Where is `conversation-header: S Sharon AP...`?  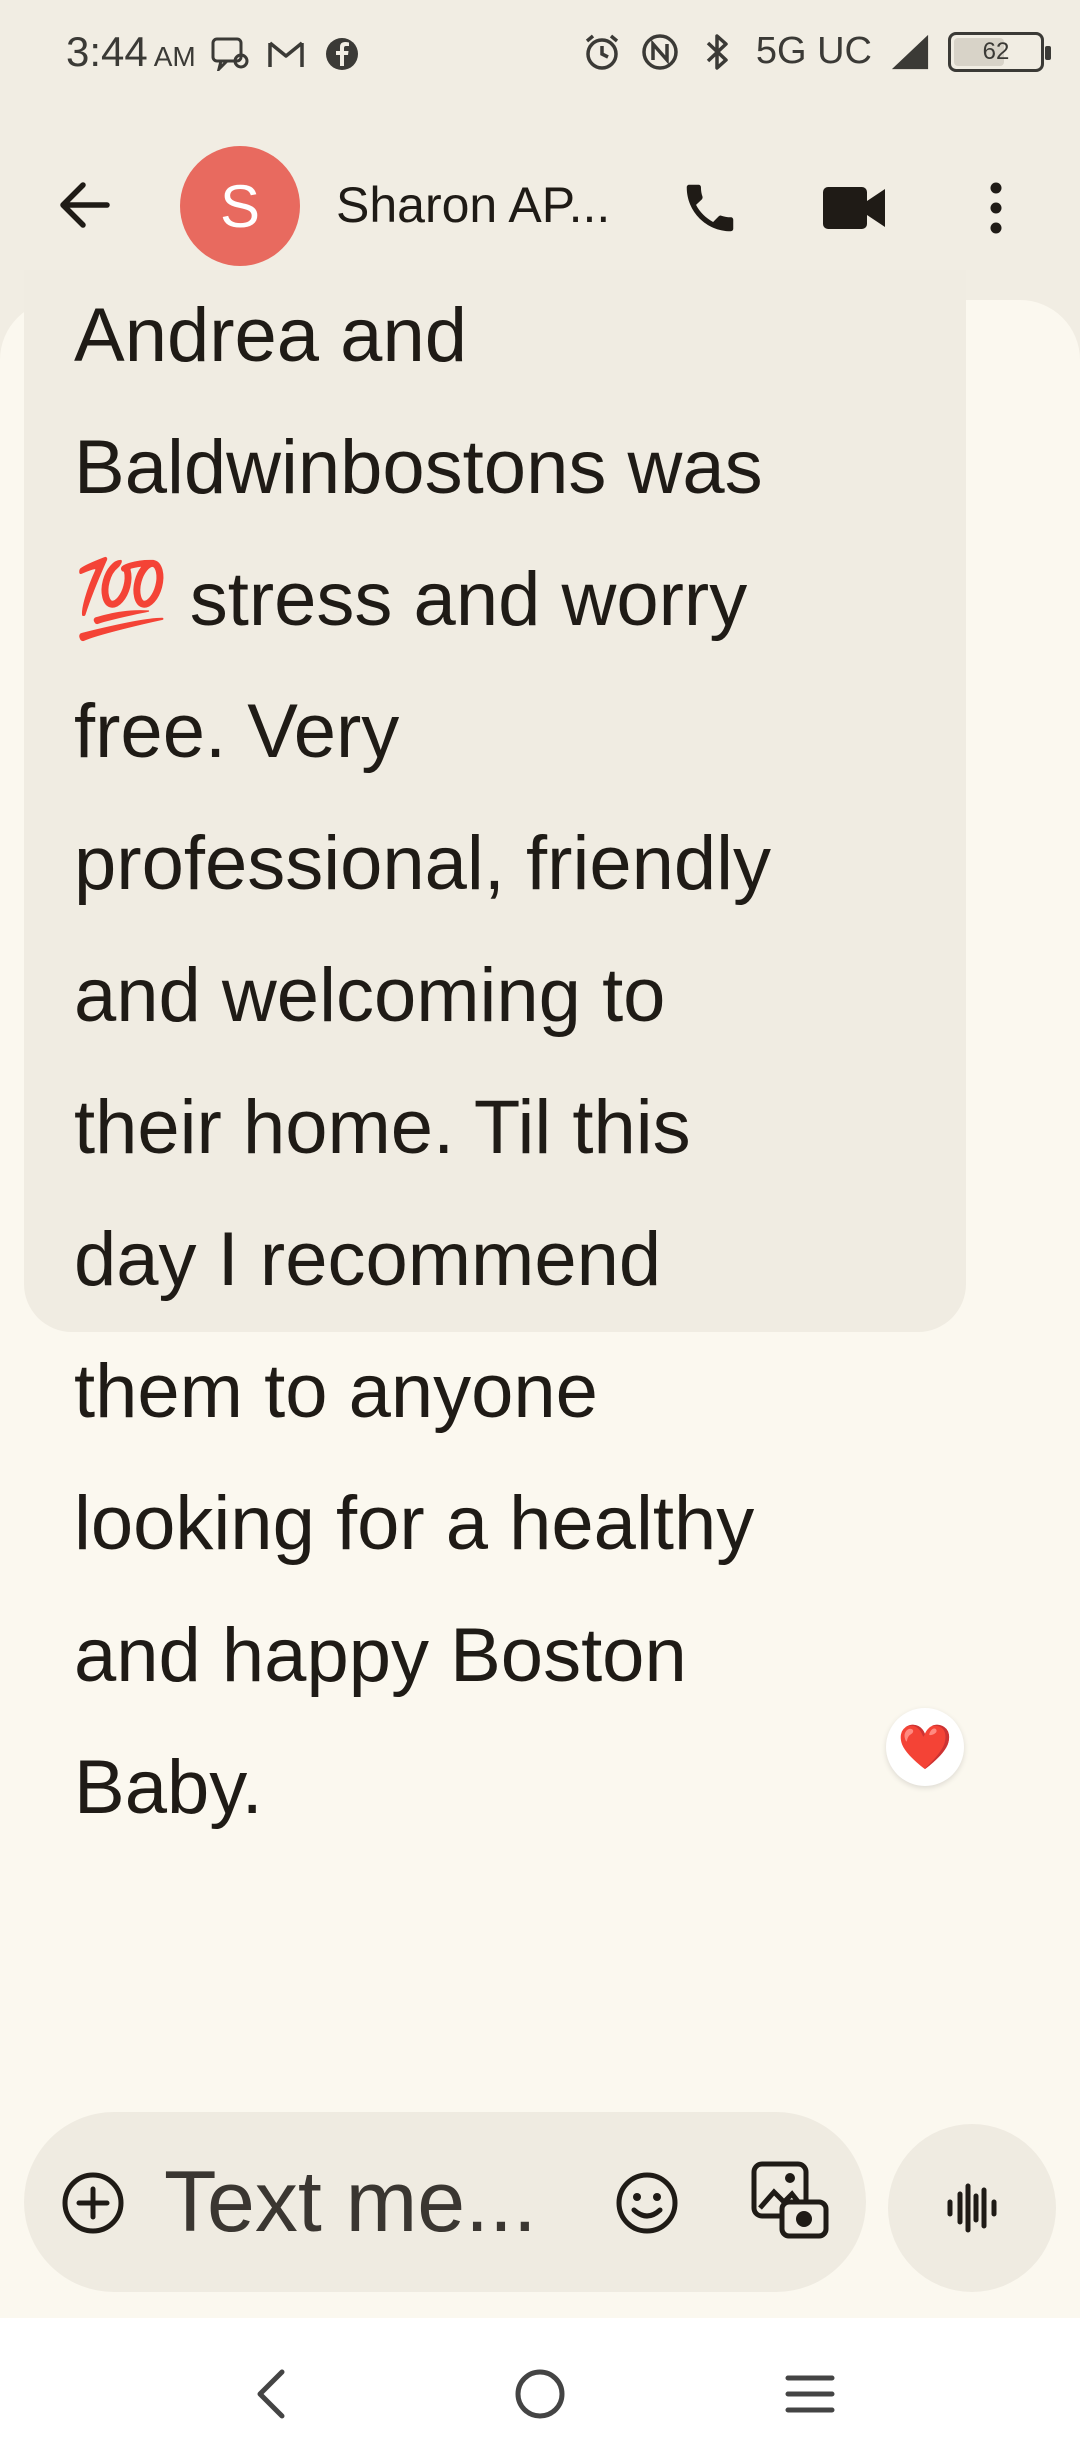 conversation-header: S Sharon AP... is located at coordinates (540, 205).